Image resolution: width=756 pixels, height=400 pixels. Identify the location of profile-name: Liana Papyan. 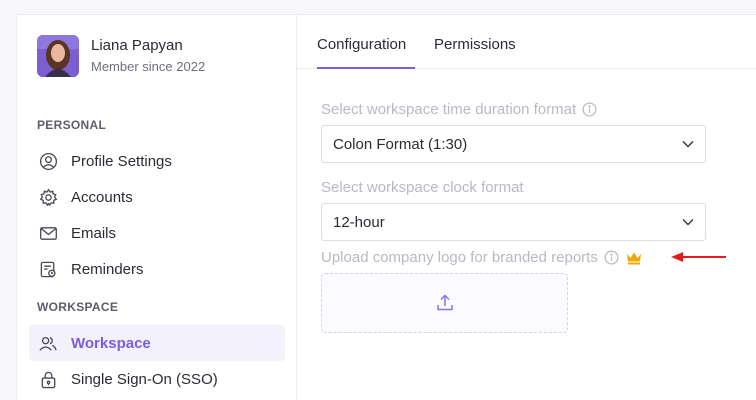
(137, 45).